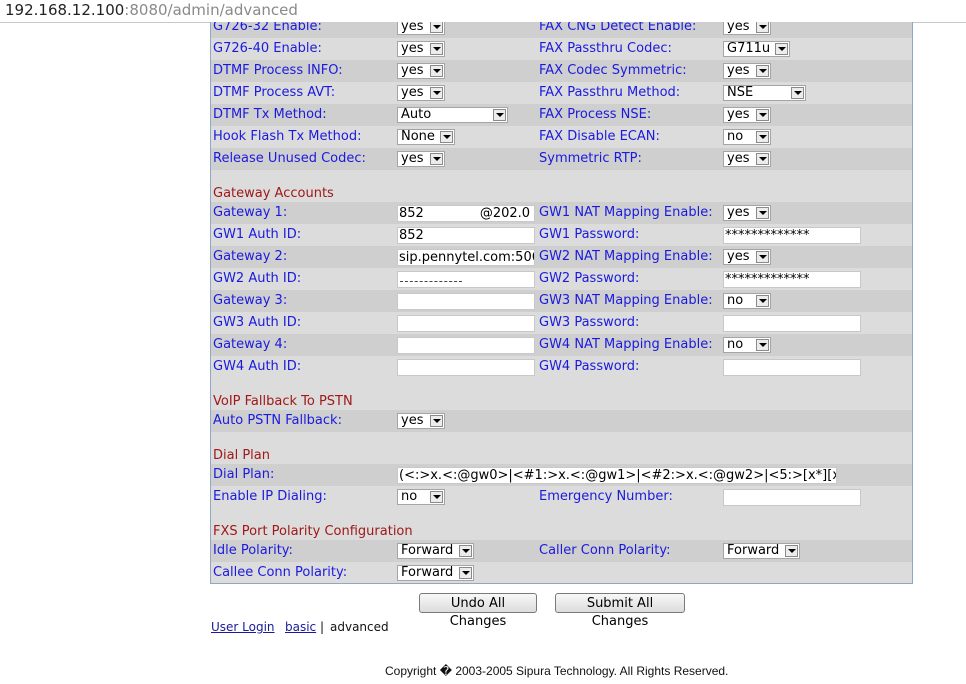 The image size is (966, 684). What do you see at coordinates (452, 115) in the screenshot?
I see `dtmf-tx-method-select: Auto` at bounding box center [452, 115].